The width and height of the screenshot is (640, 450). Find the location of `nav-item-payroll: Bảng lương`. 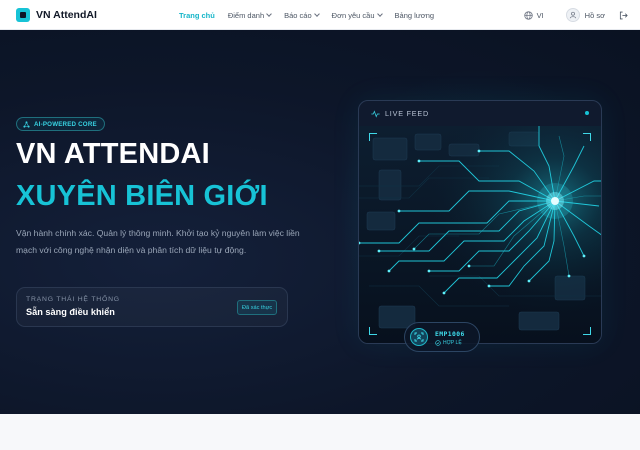

nav-item-payroll: Bảng lương is located at coordinates (415, 15).